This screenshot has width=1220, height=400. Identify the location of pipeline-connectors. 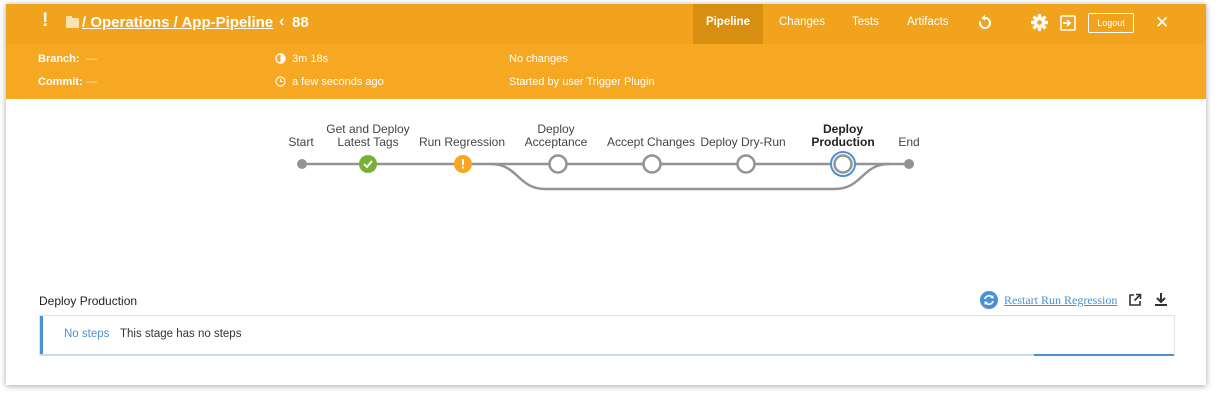
(605, 176).